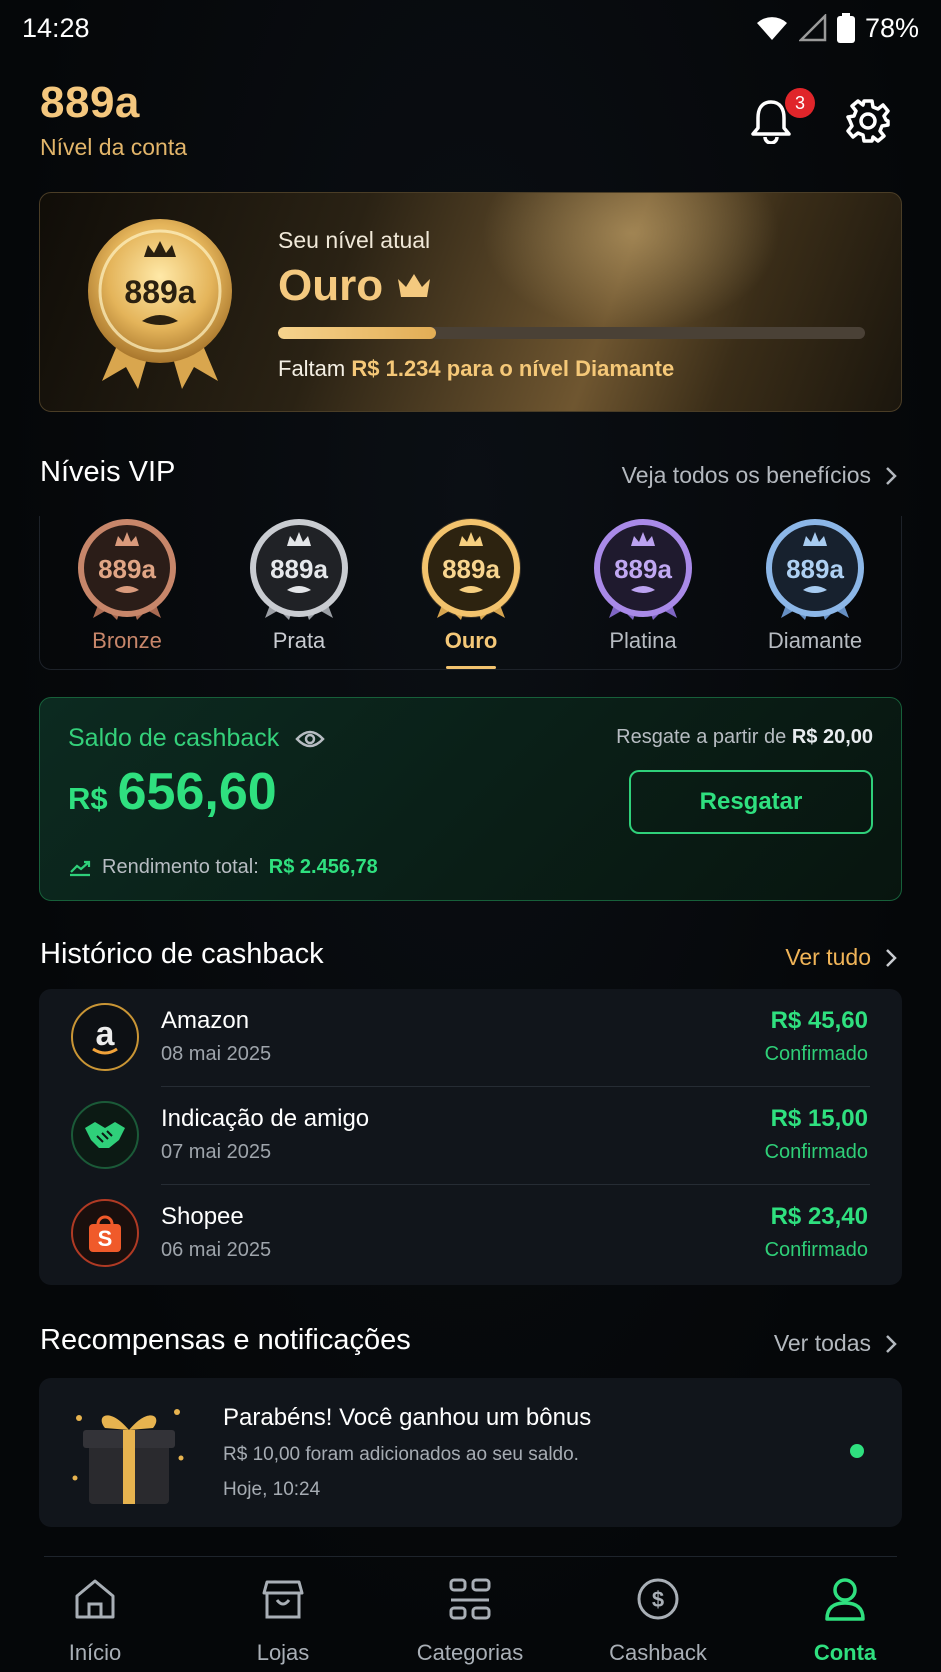 The width and height of the screenshot is (941, 1672). What do you see at coordinates (407, 1417) in the screenshot?
I see `reward-title: Parabéns! Você ganhou um bônus` at bounding box center [407, 1417].